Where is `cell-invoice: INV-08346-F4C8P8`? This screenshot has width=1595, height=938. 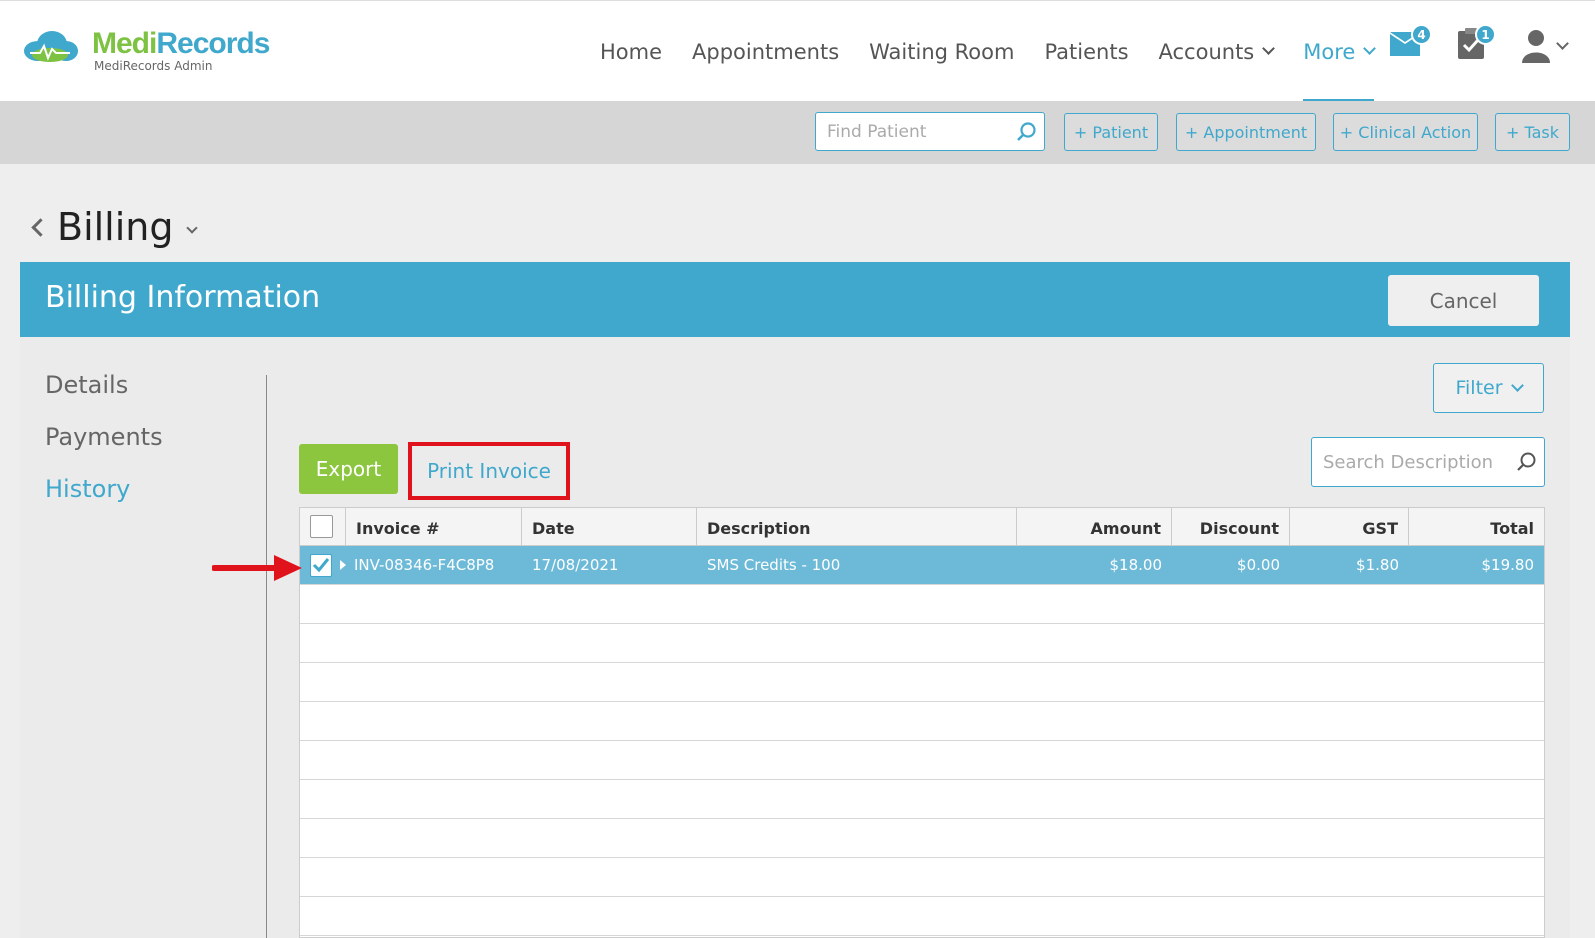 cell-invoice: INV-08346-F4C8P8 is located at coordinates (424, 565).